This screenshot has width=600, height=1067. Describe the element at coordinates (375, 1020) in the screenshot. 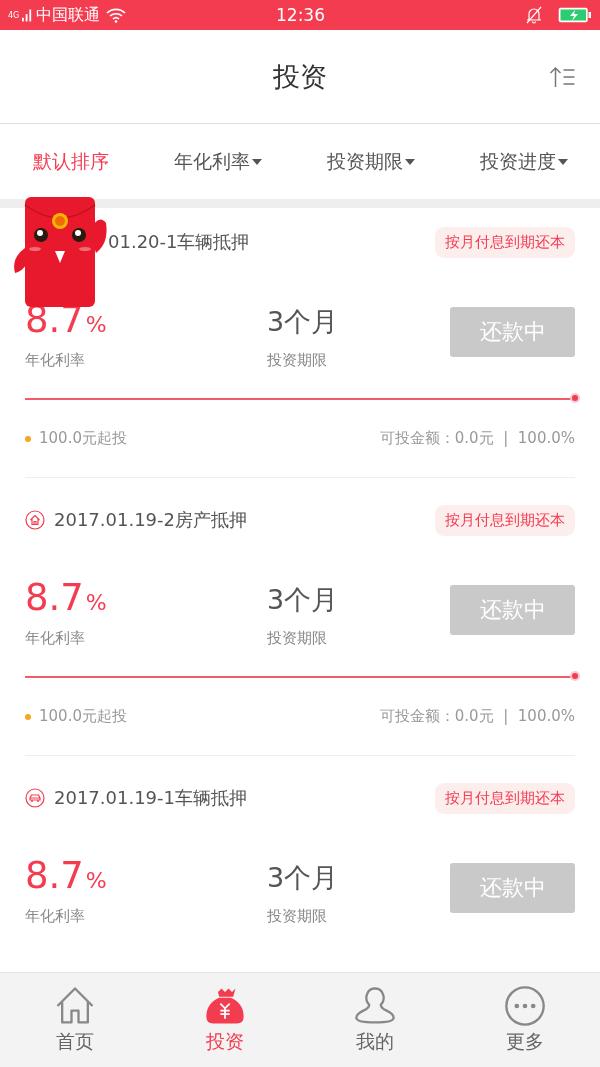

I see `tab-bar-item: 我的` at that location.